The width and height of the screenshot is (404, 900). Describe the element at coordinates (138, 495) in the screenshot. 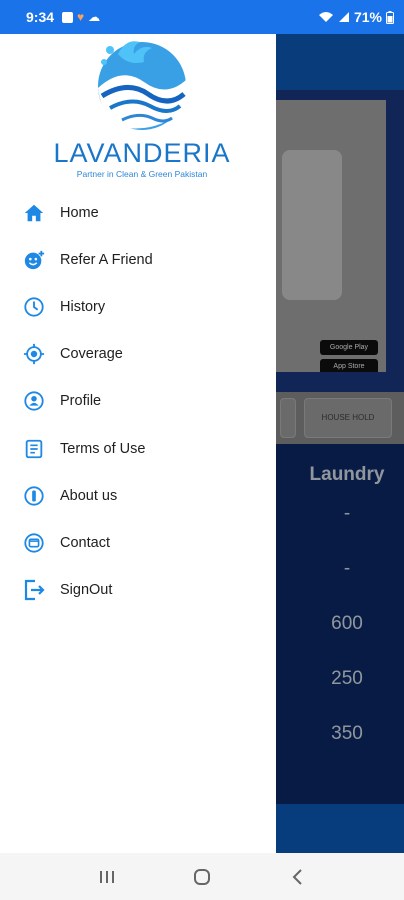

I see `menu-item-about-us: About us` at that location.